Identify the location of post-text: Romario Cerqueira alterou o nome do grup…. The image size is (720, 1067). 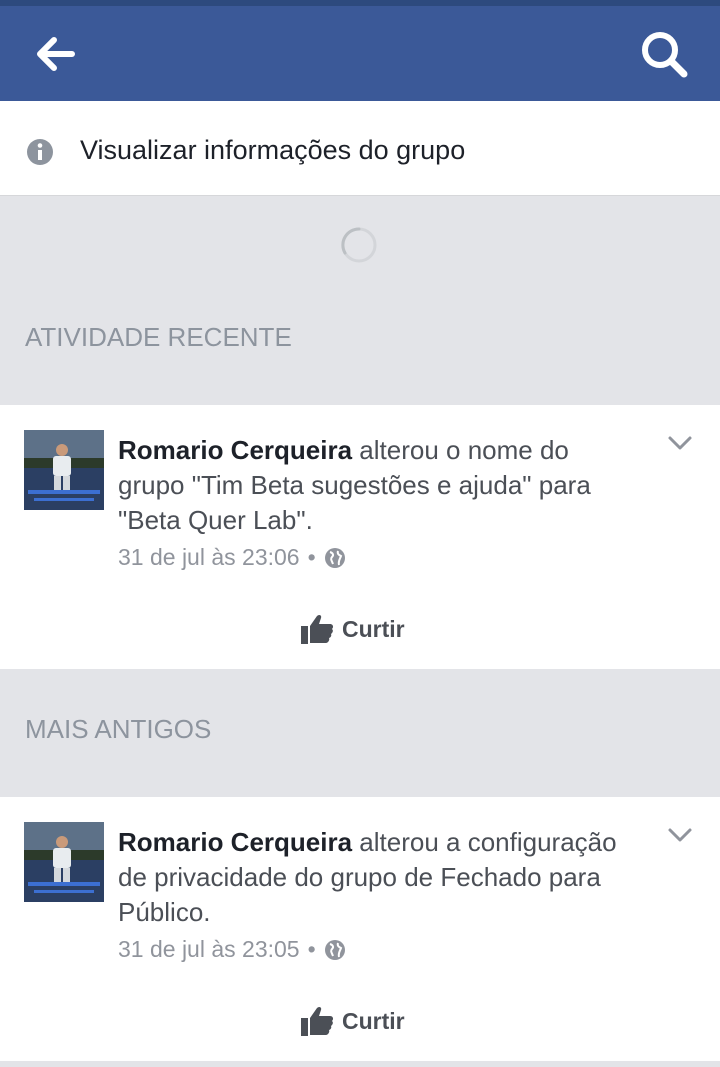
(378, 485).